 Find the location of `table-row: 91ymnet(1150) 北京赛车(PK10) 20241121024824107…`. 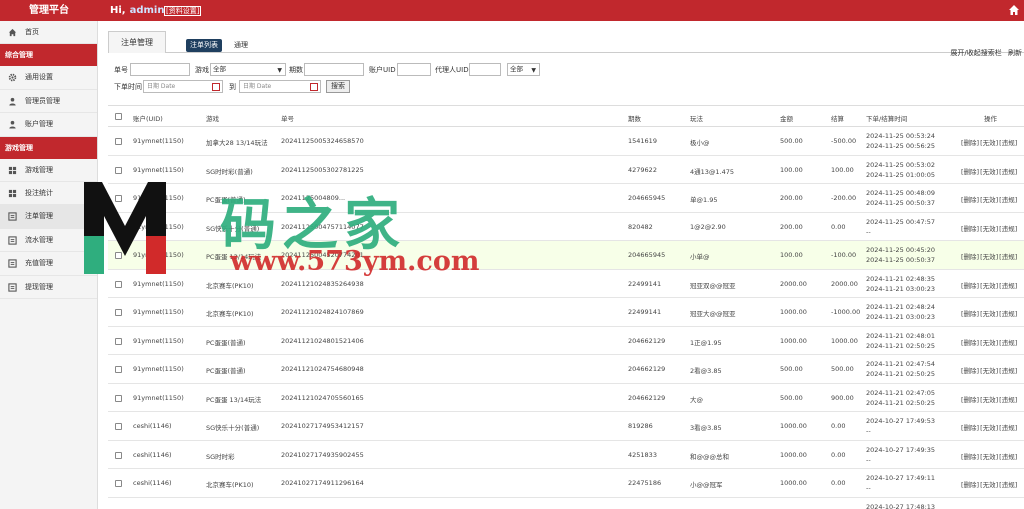

table-row: 91ymnet(1150) 北京赛车(PK10) 20241121024824107… is located at coordinates (566, 312).